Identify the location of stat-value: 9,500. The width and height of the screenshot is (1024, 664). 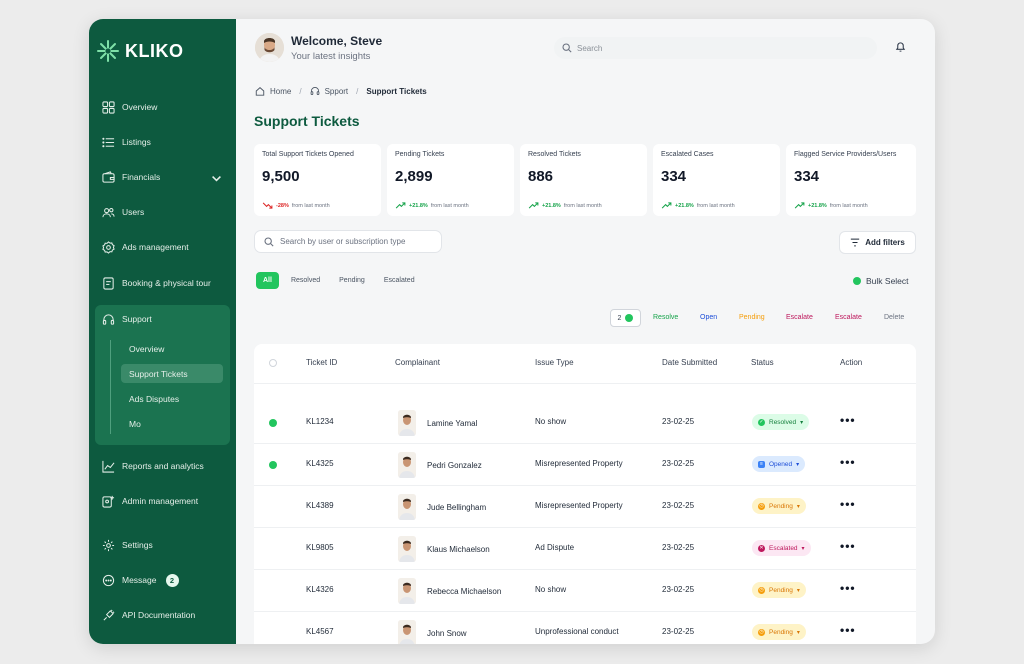
(281, 176).